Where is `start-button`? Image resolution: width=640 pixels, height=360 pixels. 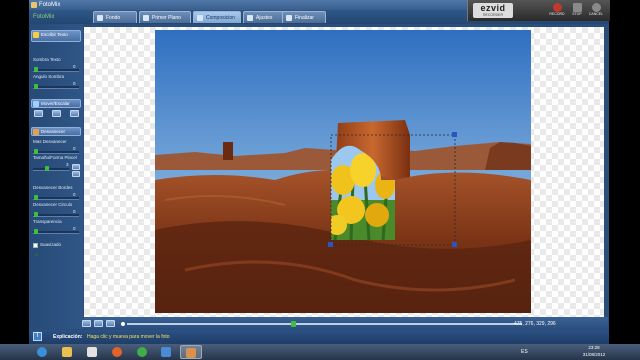 start-button is located at coordinates (42, 352).